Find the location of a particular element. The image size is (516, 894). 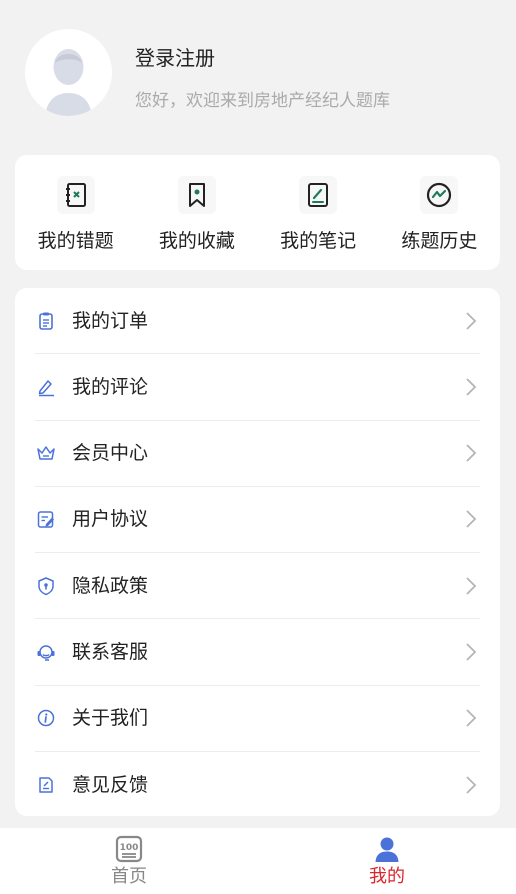

menu-item-customer-service: 联系客服 is located at coordinates (257, 652).